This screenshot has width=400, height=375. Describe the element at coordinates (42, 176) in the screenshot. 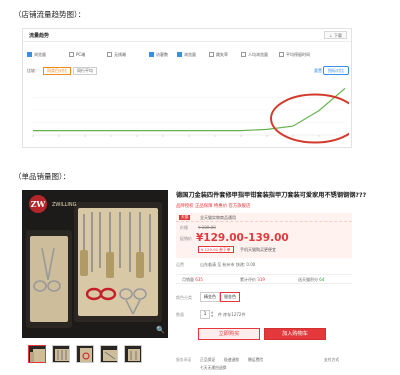

I see `sales-caption: （单品销量图）：` at that location.